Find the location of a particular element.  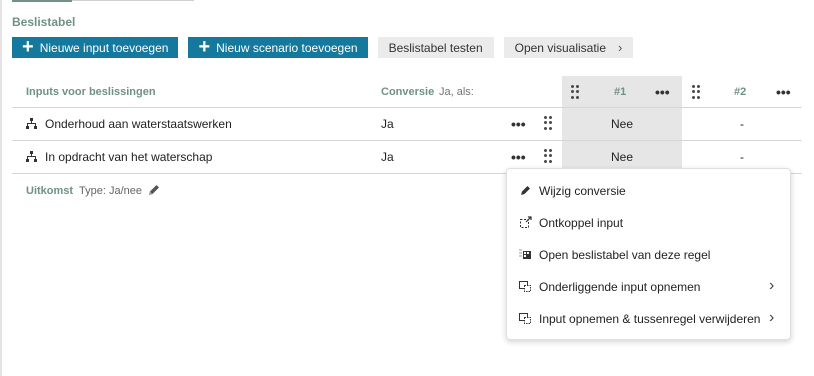

test-label: Beslistabel testen is located at coordinates (435, 47).